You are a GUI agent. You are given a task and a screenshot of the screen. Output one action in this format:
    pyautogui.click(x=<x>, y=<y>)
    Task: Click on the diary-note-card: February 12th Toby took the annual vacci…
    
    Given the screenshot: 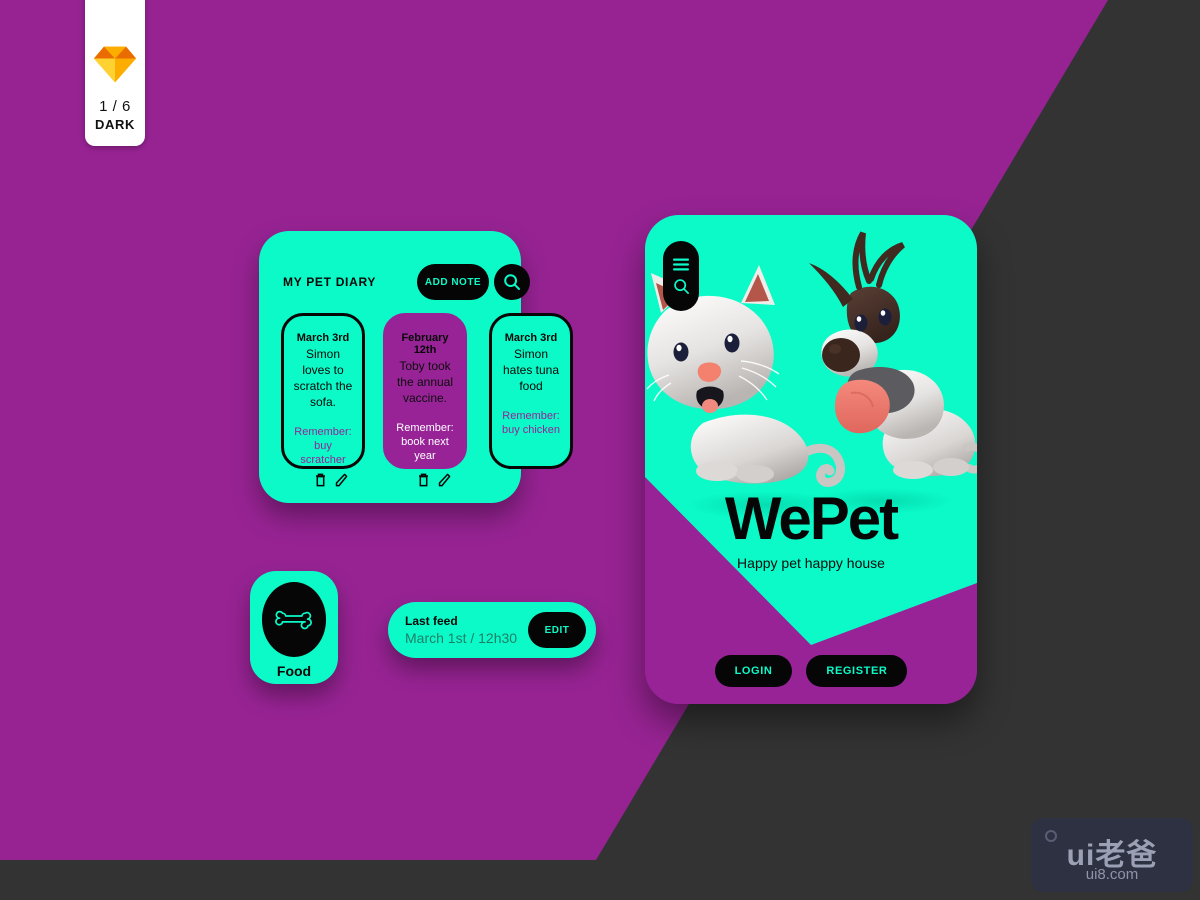 What is the action you would take?
    pyautogui.click(x=425, y=391)
    